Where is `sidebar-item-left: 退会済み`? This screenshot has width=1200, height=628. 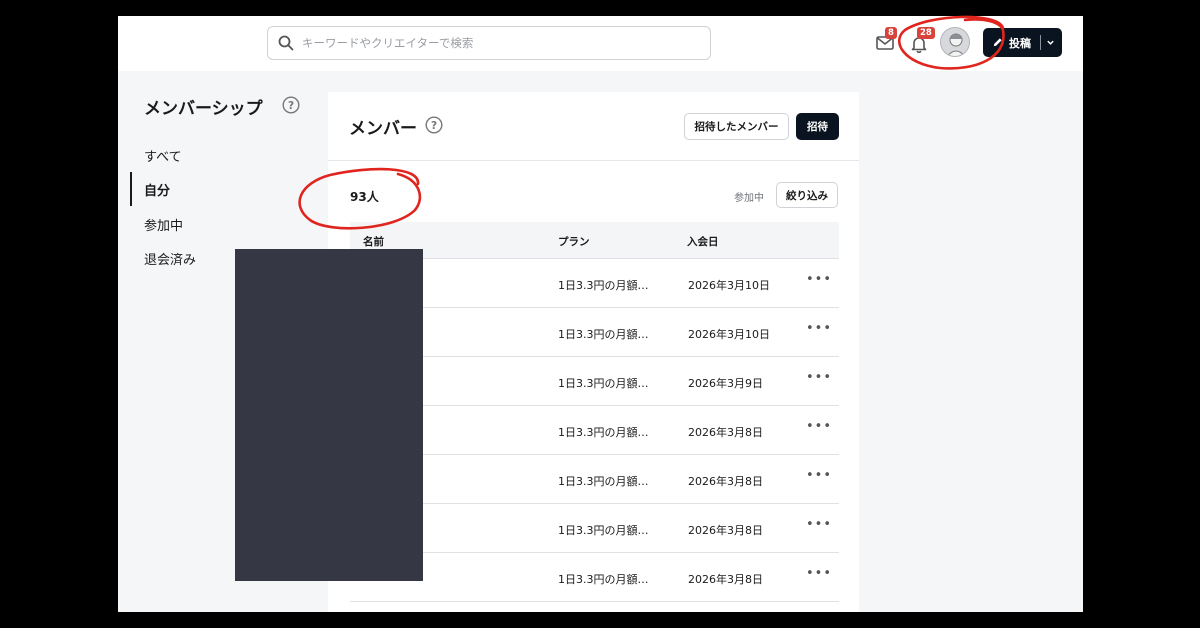 sidebar-item-left: 退会済み is located at coordinates (170, 258).